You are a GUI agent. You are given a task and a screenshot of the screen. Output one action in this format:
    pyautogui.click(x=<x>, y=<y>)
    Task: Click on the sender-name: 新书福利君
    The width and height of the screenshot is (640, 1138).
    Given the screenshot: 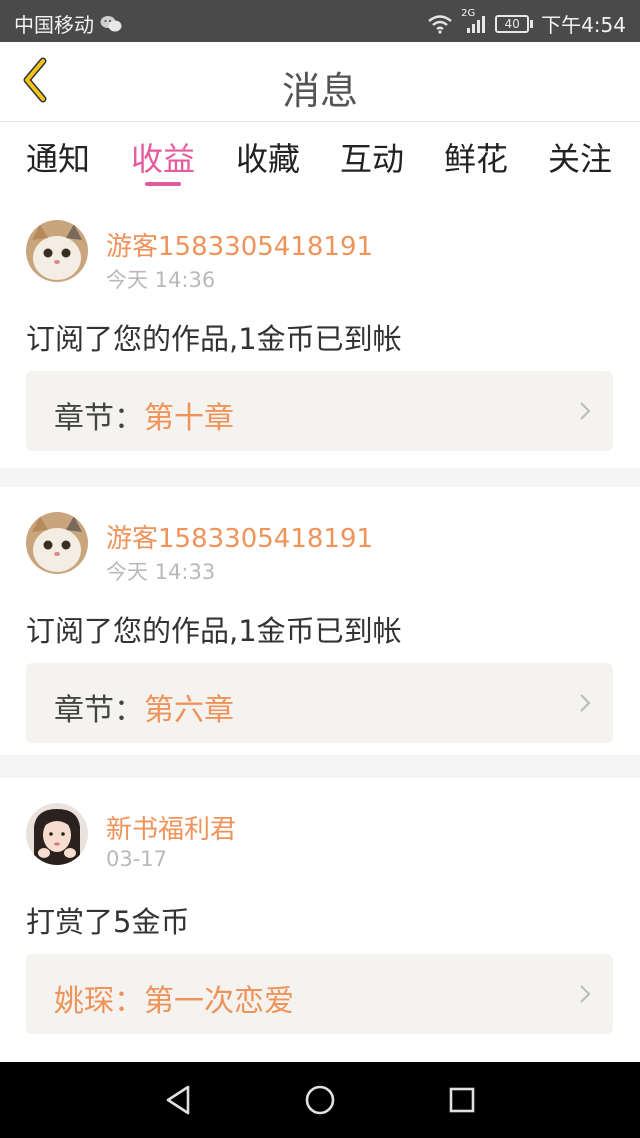 What is the action you would take?
    pyautogui.click(x=171, y=827)
    